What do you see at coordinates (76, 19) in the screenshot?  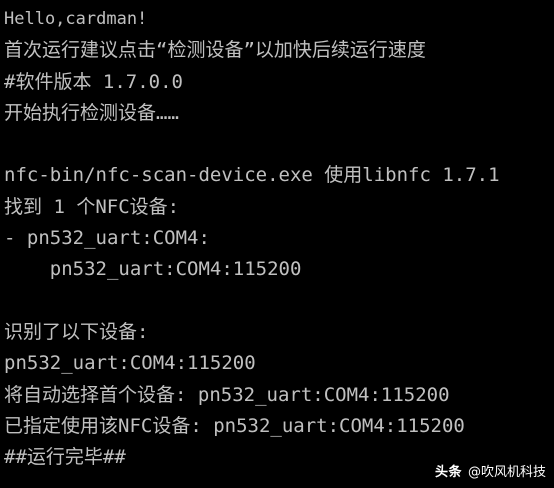 I see `console-line-greeting: Hello,cardman!` at bounding box center [76, 19].